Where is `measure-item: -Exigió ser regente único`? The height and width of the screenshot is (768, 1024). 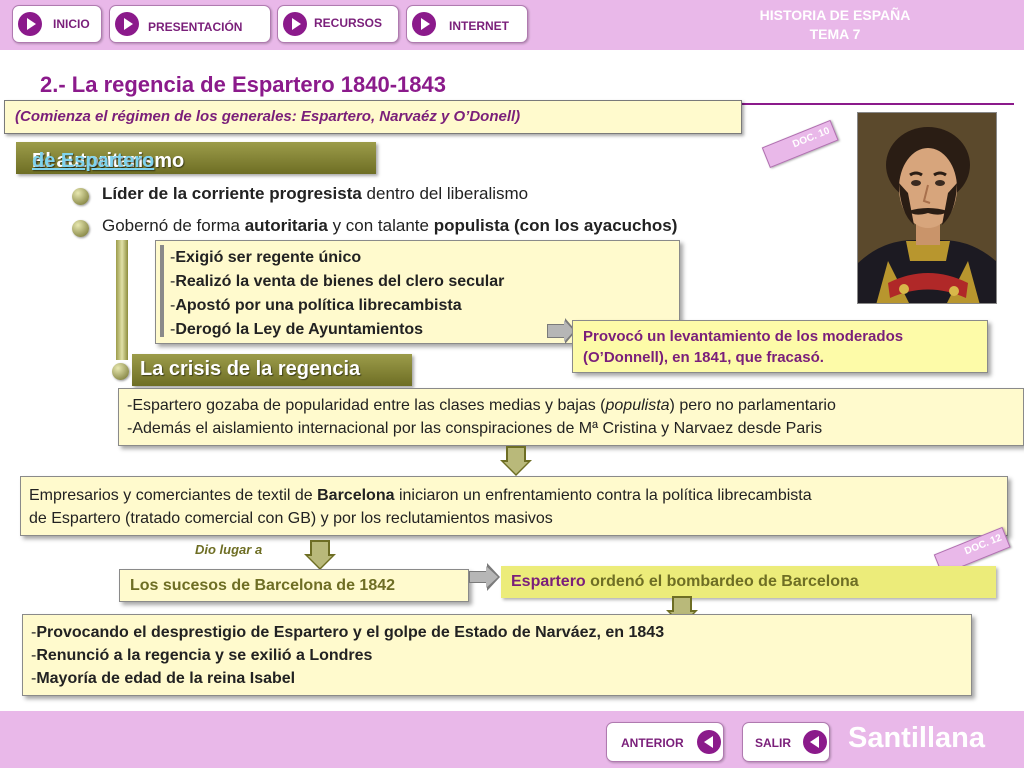 measure-item: -Exigió ser regente único is located at coordinates (266, 257).